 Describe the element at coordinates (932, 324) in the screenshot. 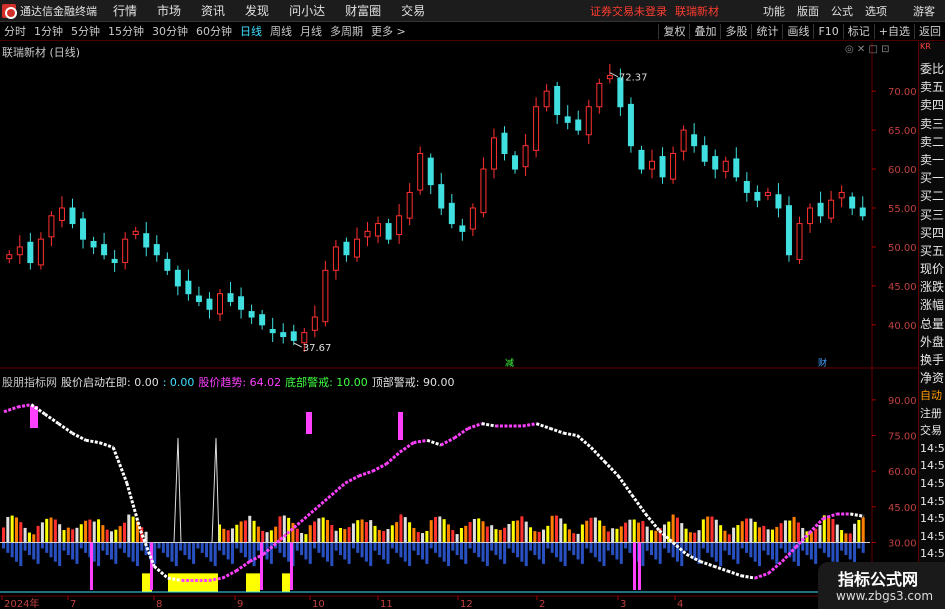

I see `side-item-14: 总量` at that location.